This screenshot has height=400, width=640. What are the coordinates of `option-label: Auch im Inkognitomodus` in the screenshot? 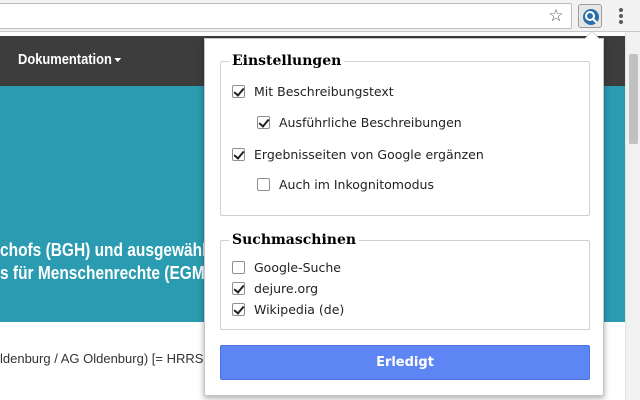 It's located at (356, 184).